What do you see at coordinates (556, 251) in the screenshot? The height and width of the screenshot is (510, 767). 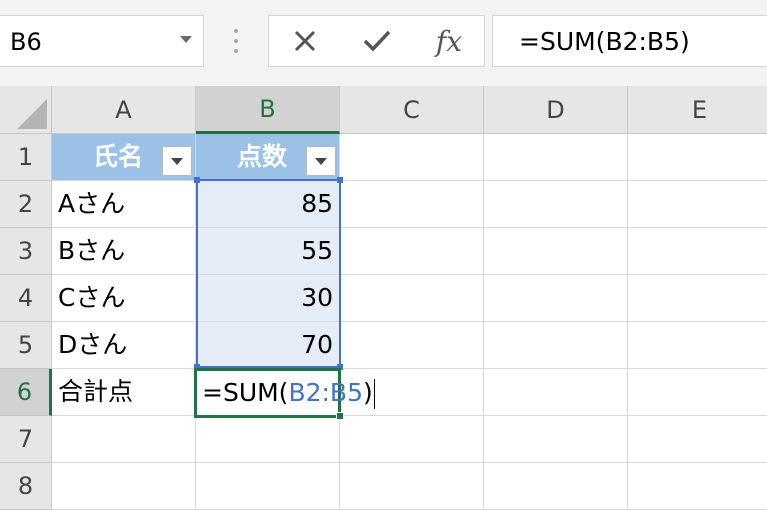 I see `cell-d3` at bounding box center [556, 251].